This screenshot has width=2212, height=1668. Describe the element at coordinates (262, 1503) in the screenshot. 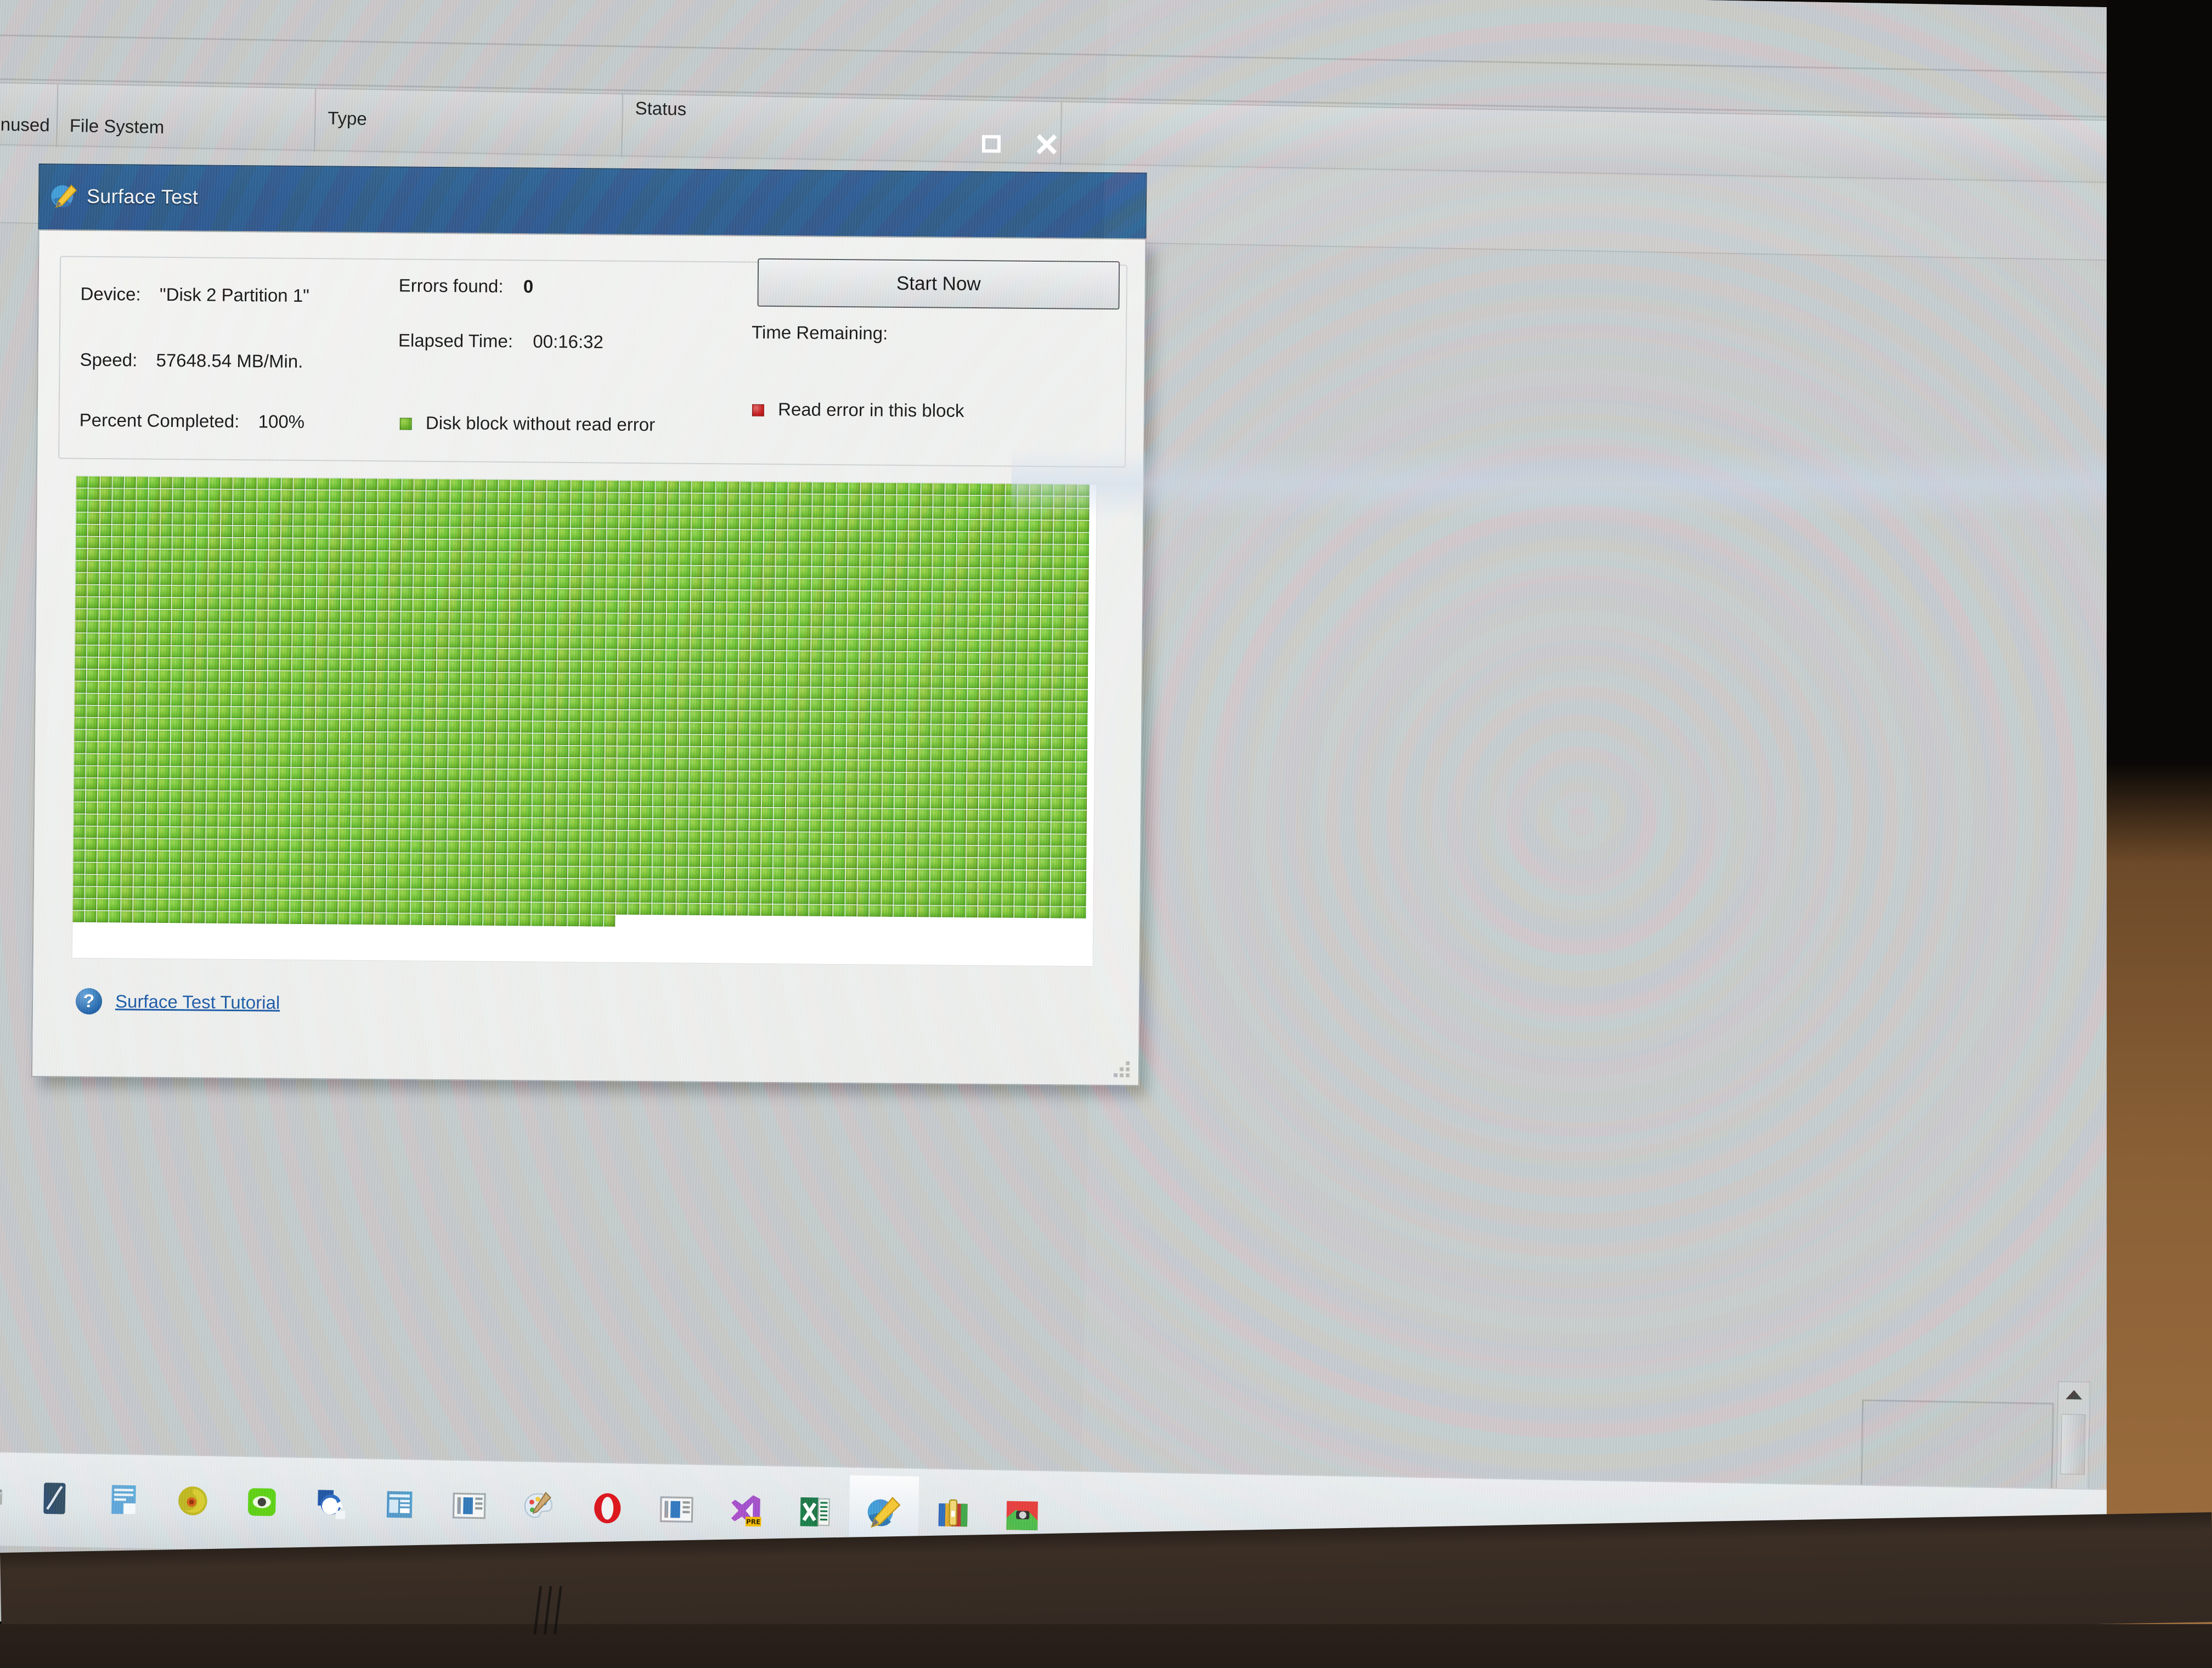

I see `taskbar-item-green-eye` at that location.